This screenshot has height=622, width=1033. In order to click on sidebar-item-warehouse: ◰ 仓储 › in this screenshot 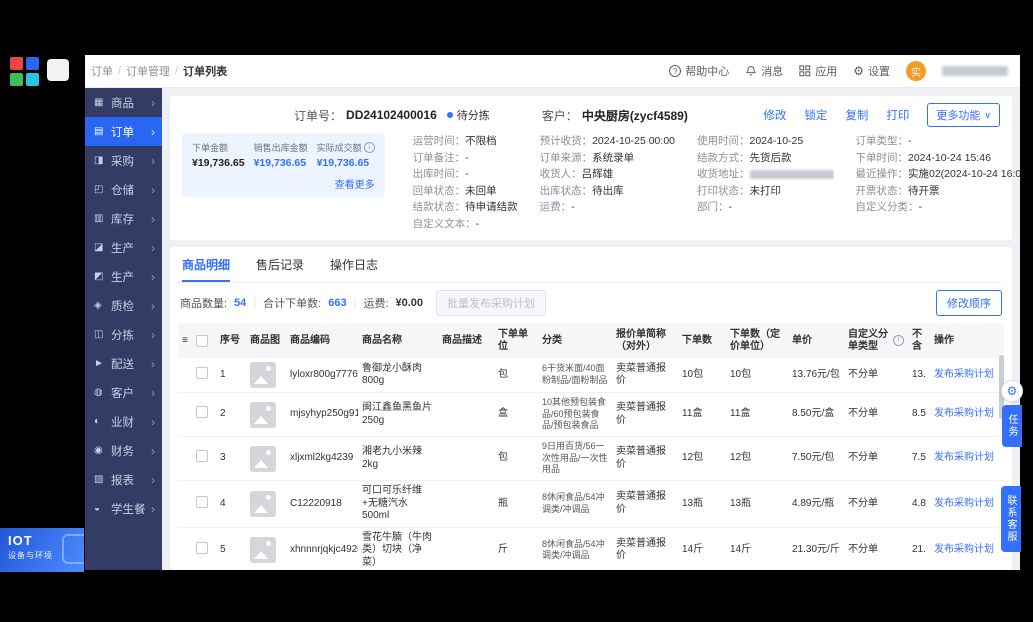, I will do `click(123, 189)`.